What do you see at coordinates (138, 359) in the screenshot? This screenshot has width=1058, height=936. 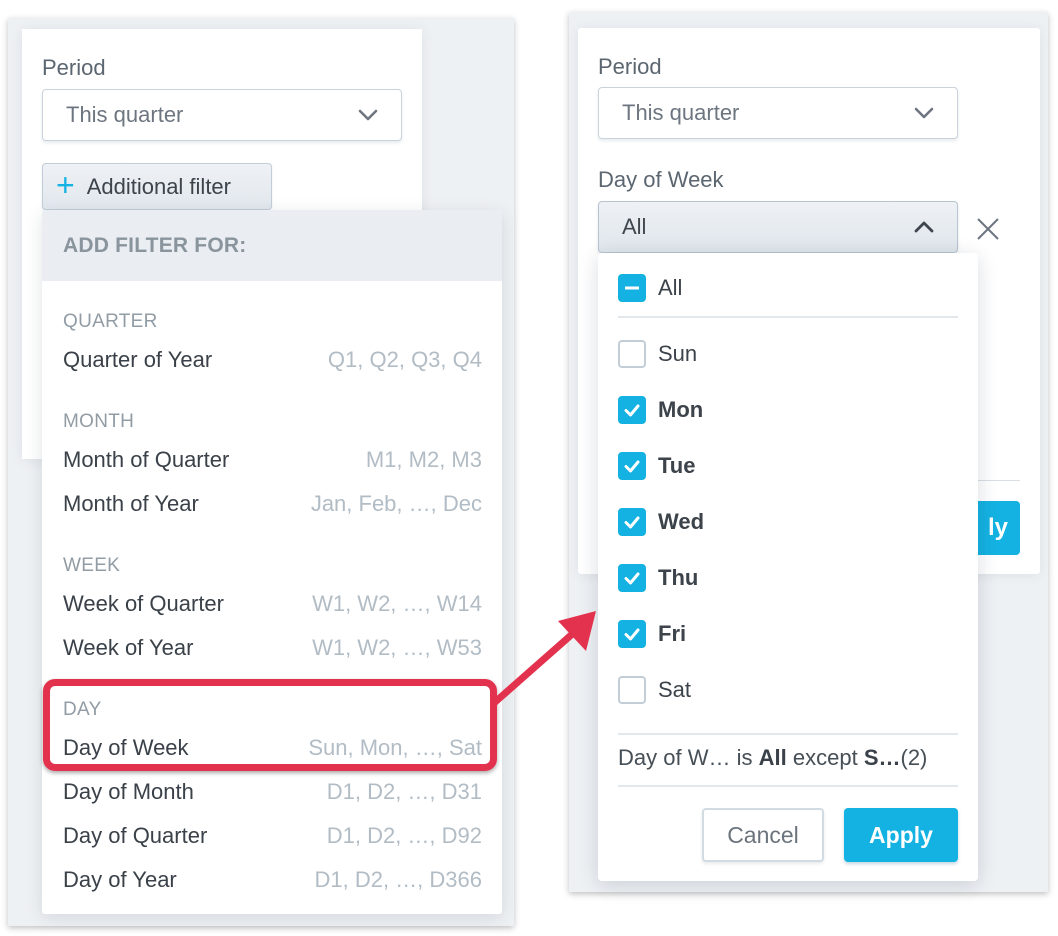 I see `option-name: Quarter of Year` at bounding box center [138, 359].